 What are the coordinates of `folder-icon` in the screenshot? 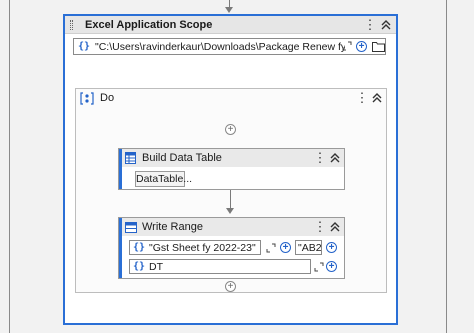 It's located at (378, 47).